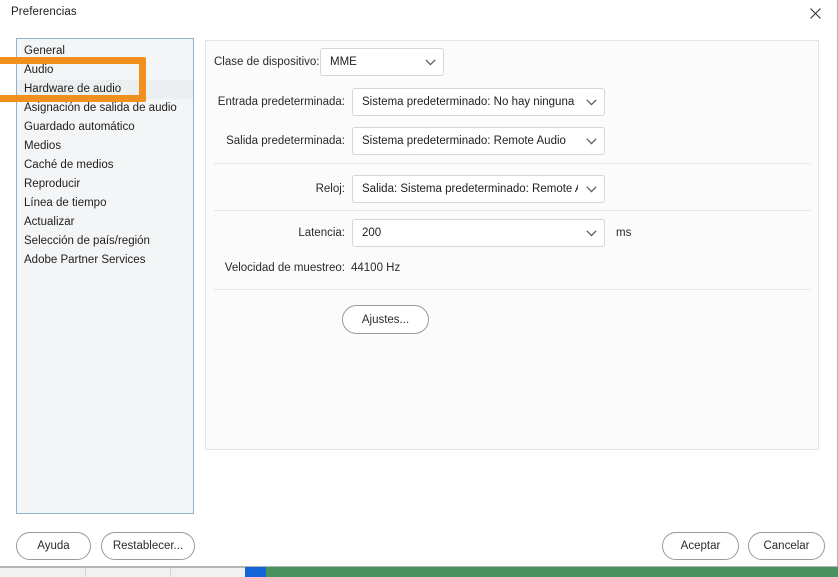 The width and height of the screenshot is (838, 577). I want to click on latency-dropdown: 200, so click(478, 233).